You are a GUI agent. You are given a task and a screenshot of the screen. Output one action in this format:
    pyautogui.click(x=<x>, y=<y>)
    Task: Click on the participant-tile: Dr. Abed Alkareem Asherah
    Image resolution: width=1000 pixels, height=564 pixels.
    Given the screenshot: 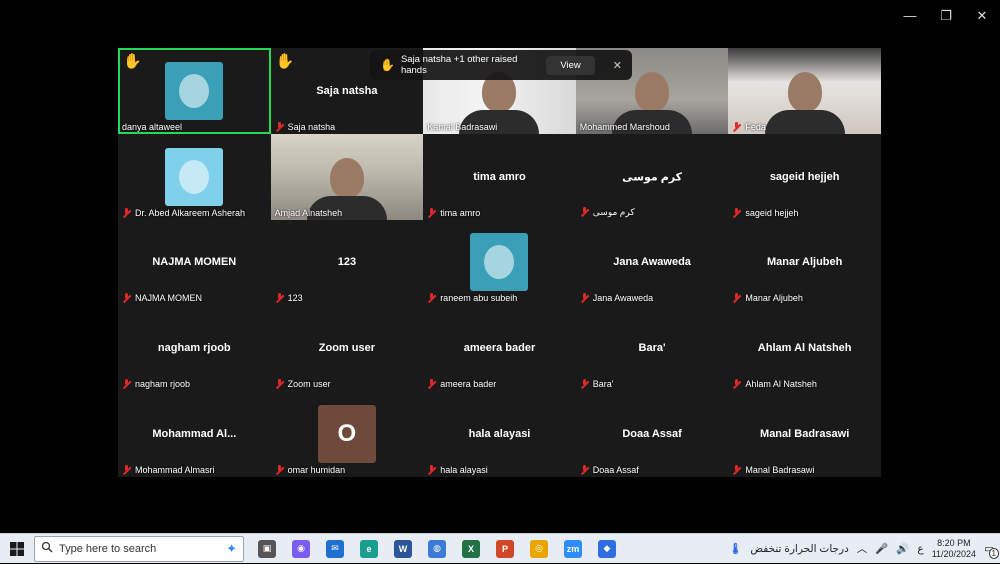 What is the action you would take?
    pyautogui.click(x=194, y=176)
    